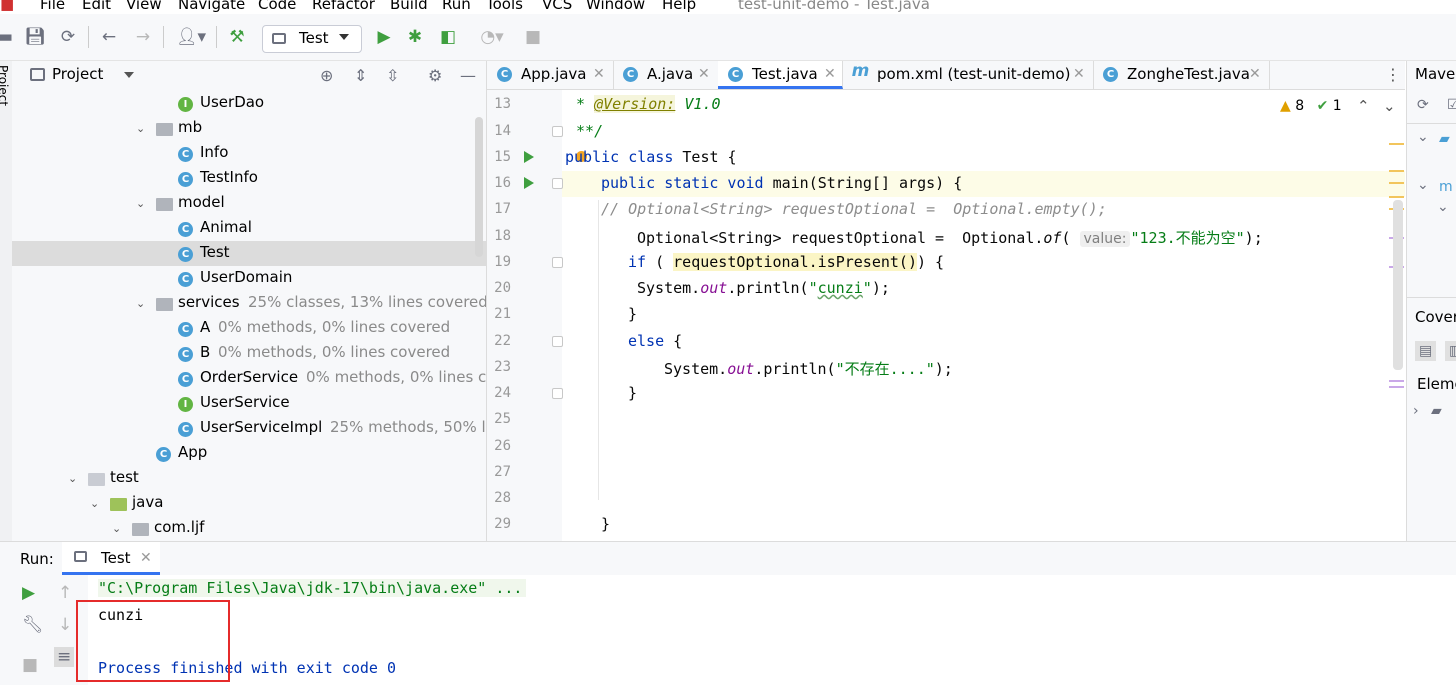 This screenshot has height=685, width=1456. I want to click on tree-item-mb: ⌄ mb, so click(249, 128).